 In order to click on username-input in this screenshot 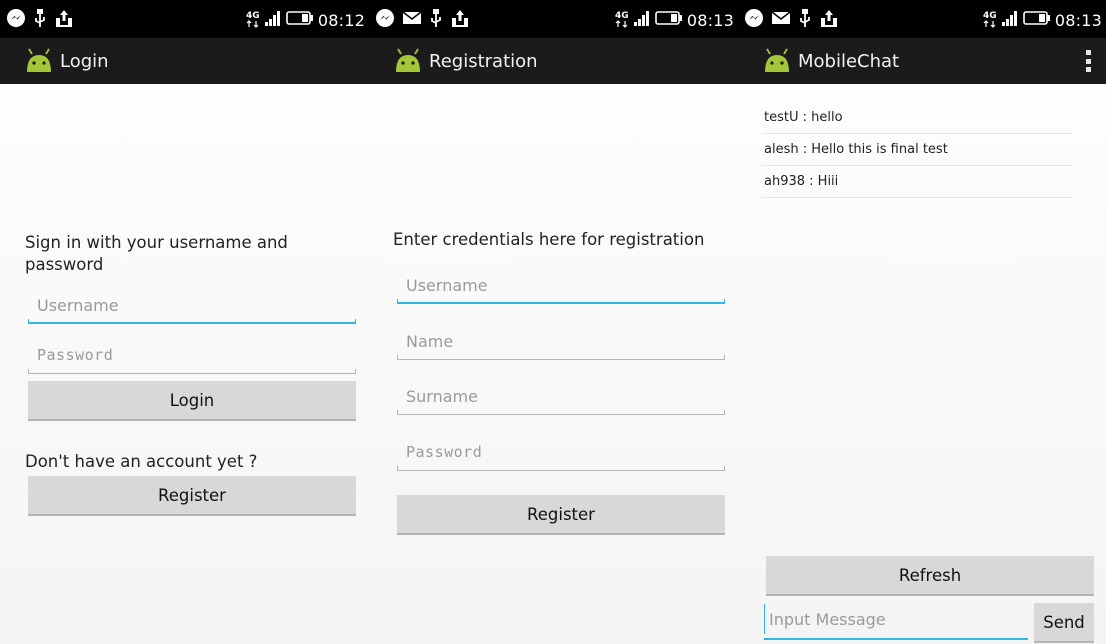, I will do `click(192, 305)`.